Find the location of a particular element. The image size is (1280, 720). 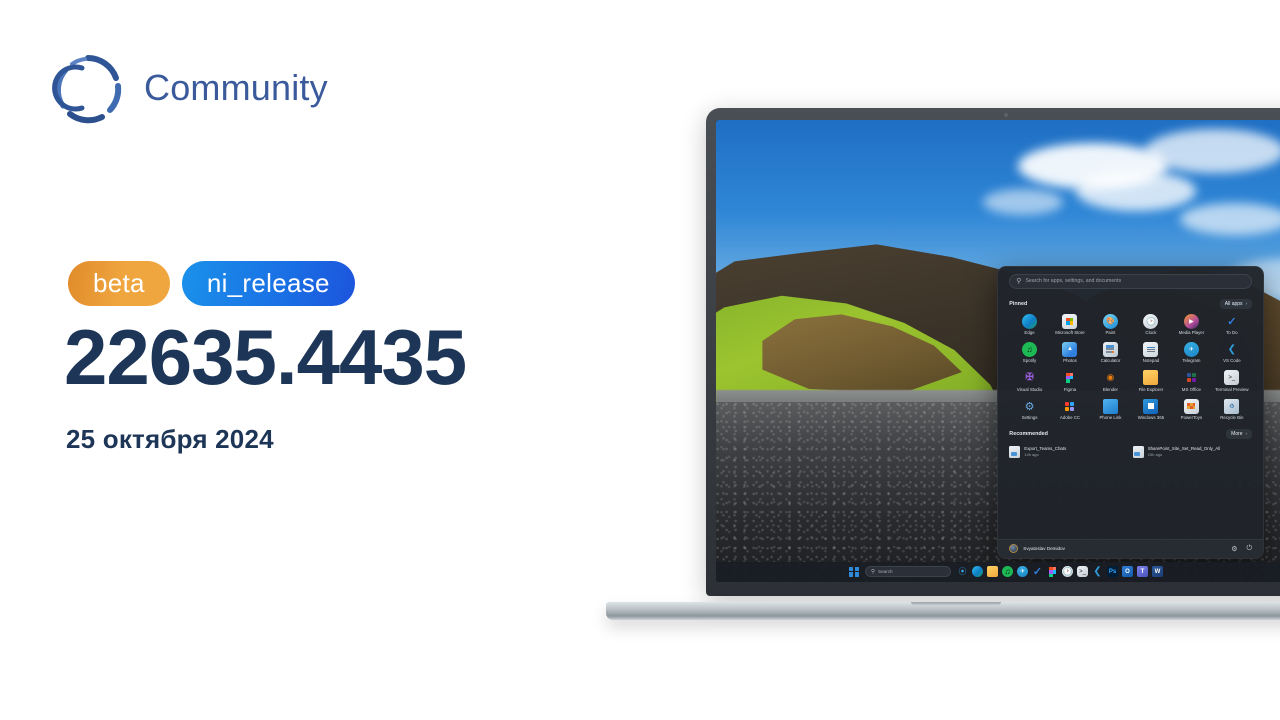

ms-office-icon is located at coordinates (1191, 377).